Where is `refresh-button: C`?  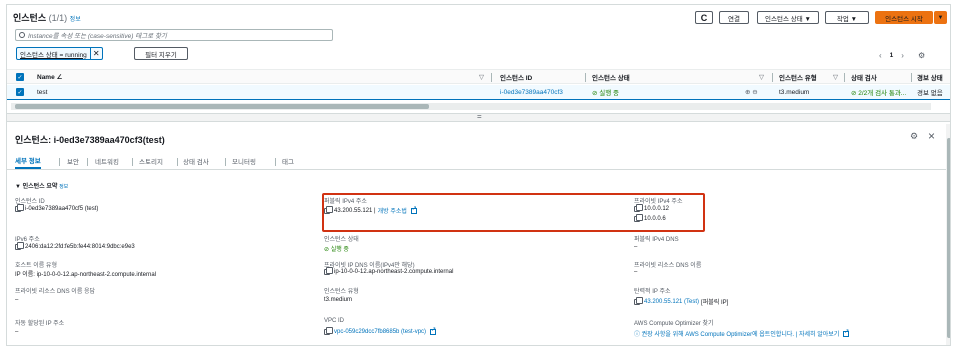 refresh-button: C is located at coordinates (704, 17).